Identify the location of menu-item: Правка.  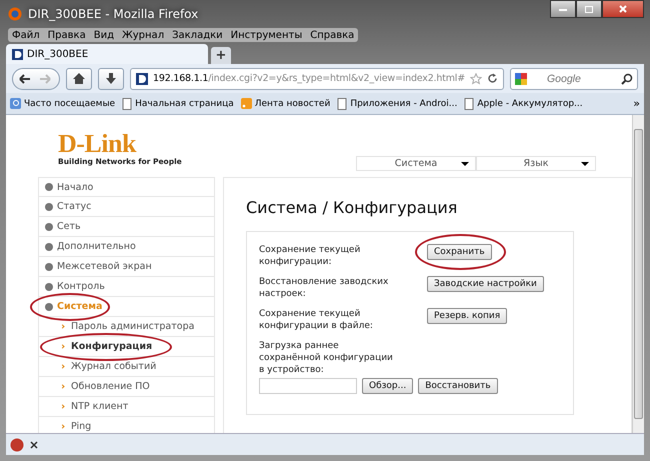
(67, 35).